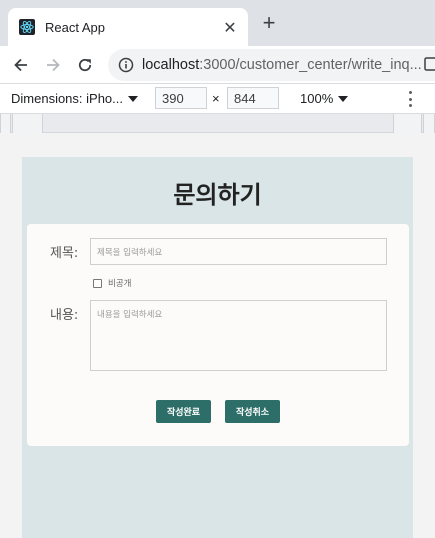 The height and width of the screenshot is (538, 435). I want to click on title-label: 제목:, so click(64, 253).